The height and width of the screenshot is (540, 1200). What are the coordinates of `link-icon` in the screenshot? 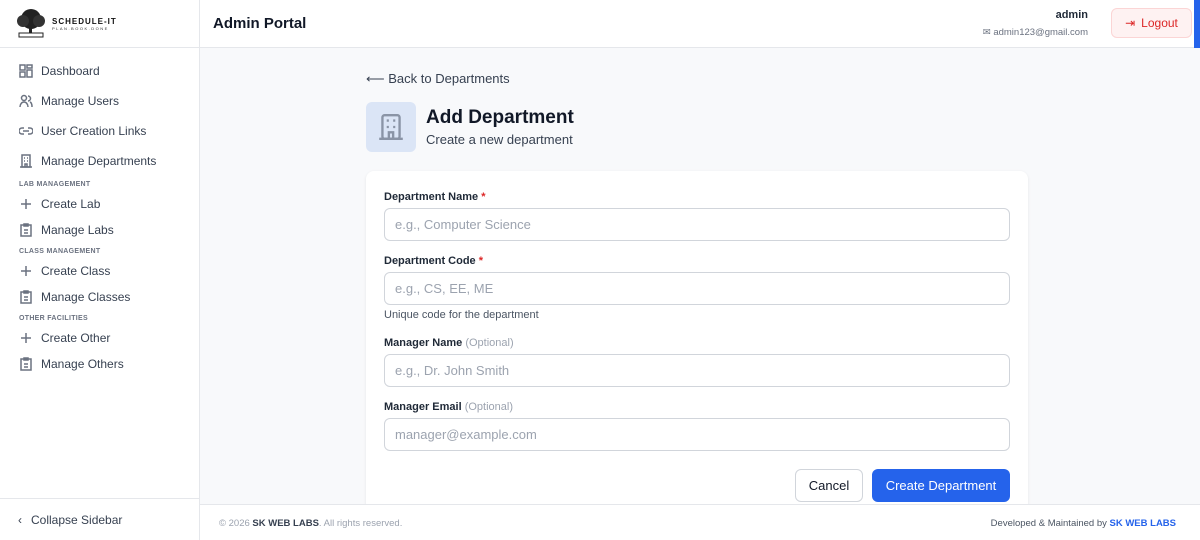 It's located at (26, 131).